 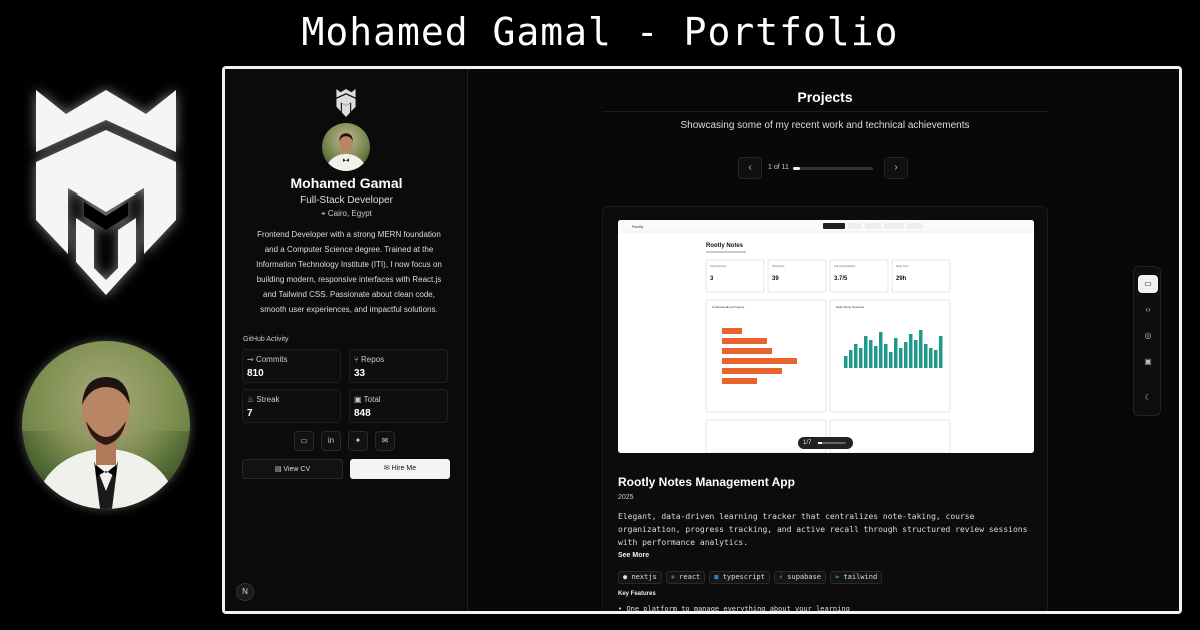 I want to click on profile-role: Full-Stack Developer, so click(x=346, y=200).